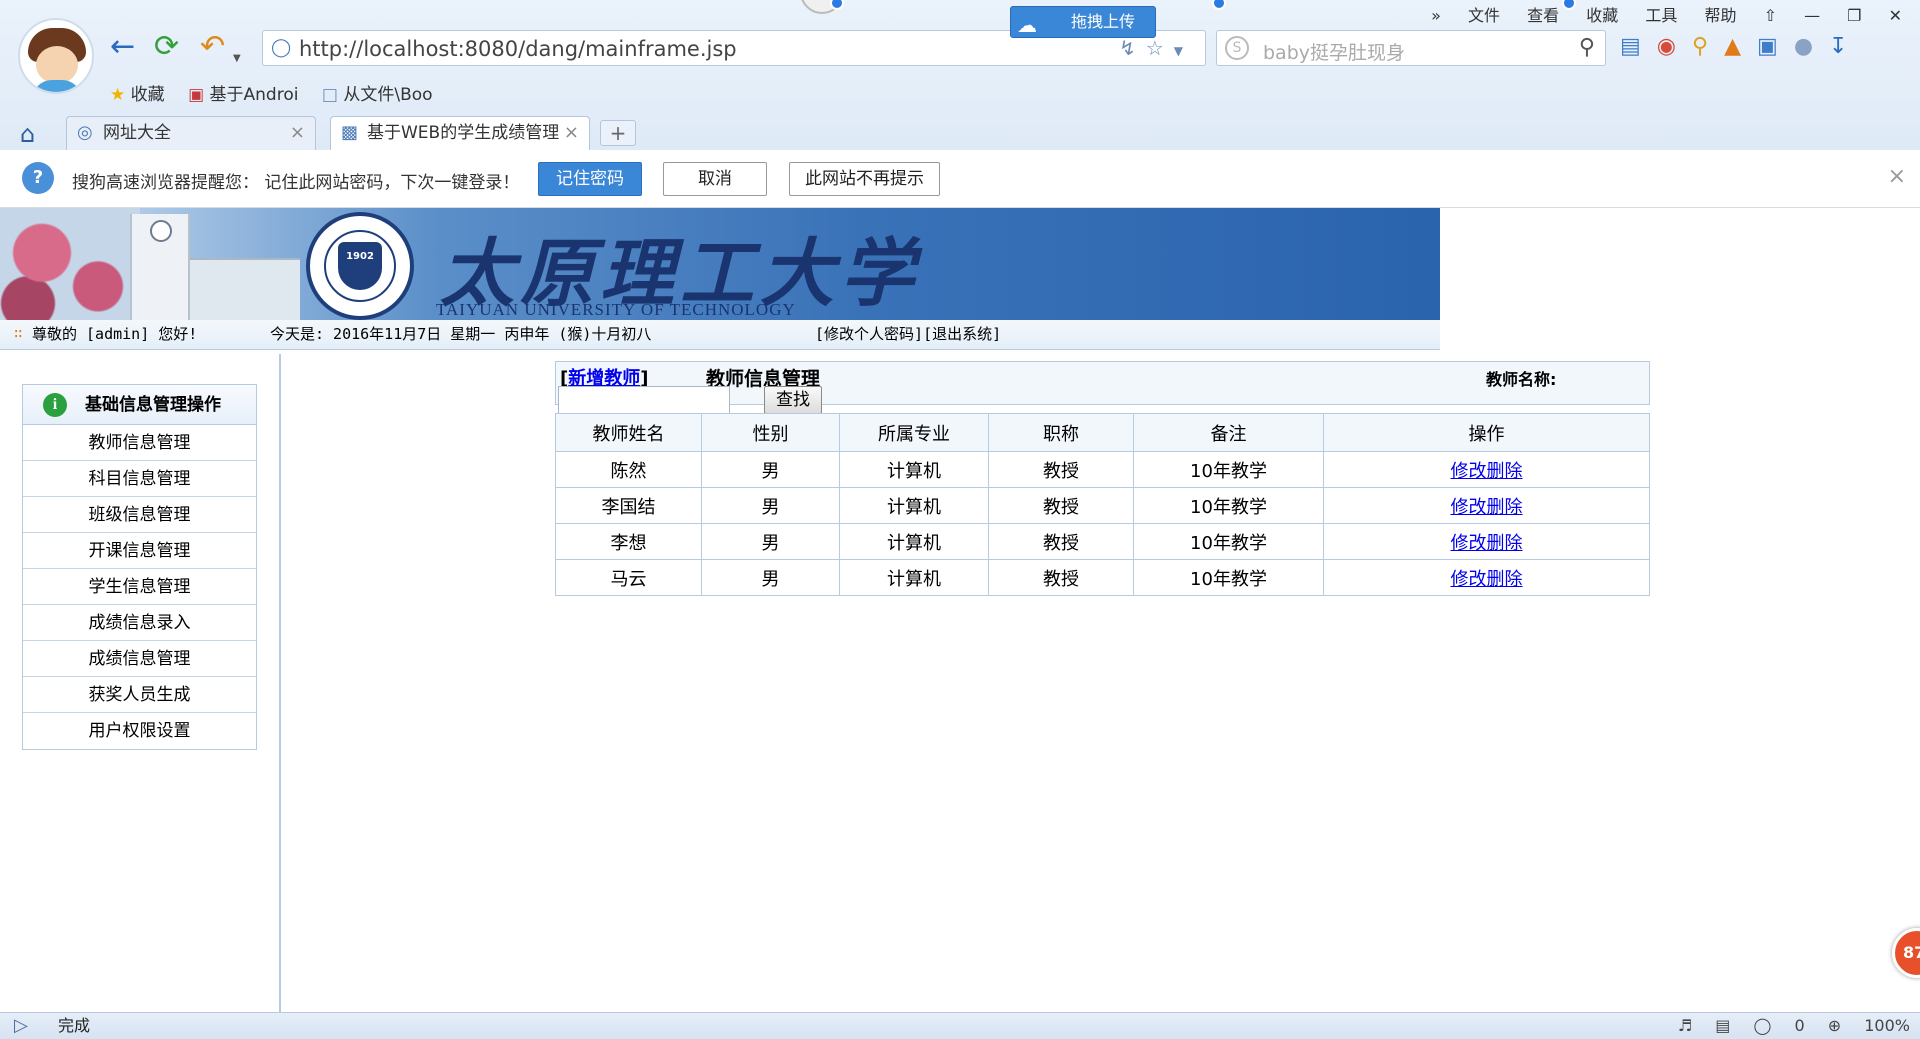 The height and width of the screenshot is (1039, 1920). What do you see at coordinates (1132, 48) in the screenshot?
I see `lightning-icon: ↯` at bounding box center [1132, 48].